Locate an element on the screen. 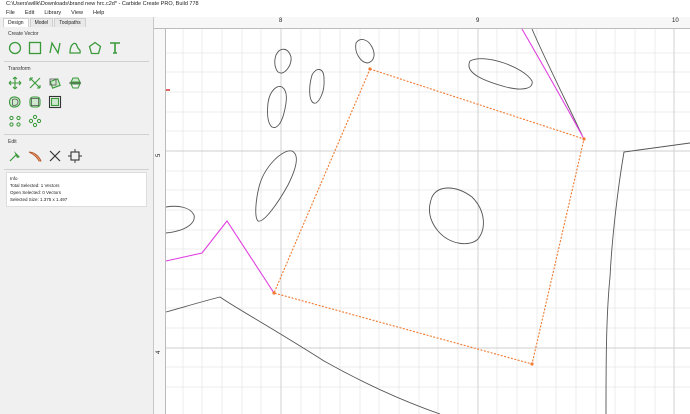 This screenshot has width=690, height=414. top-ruler: 8 9 10 is located at coordinates (422, 23).